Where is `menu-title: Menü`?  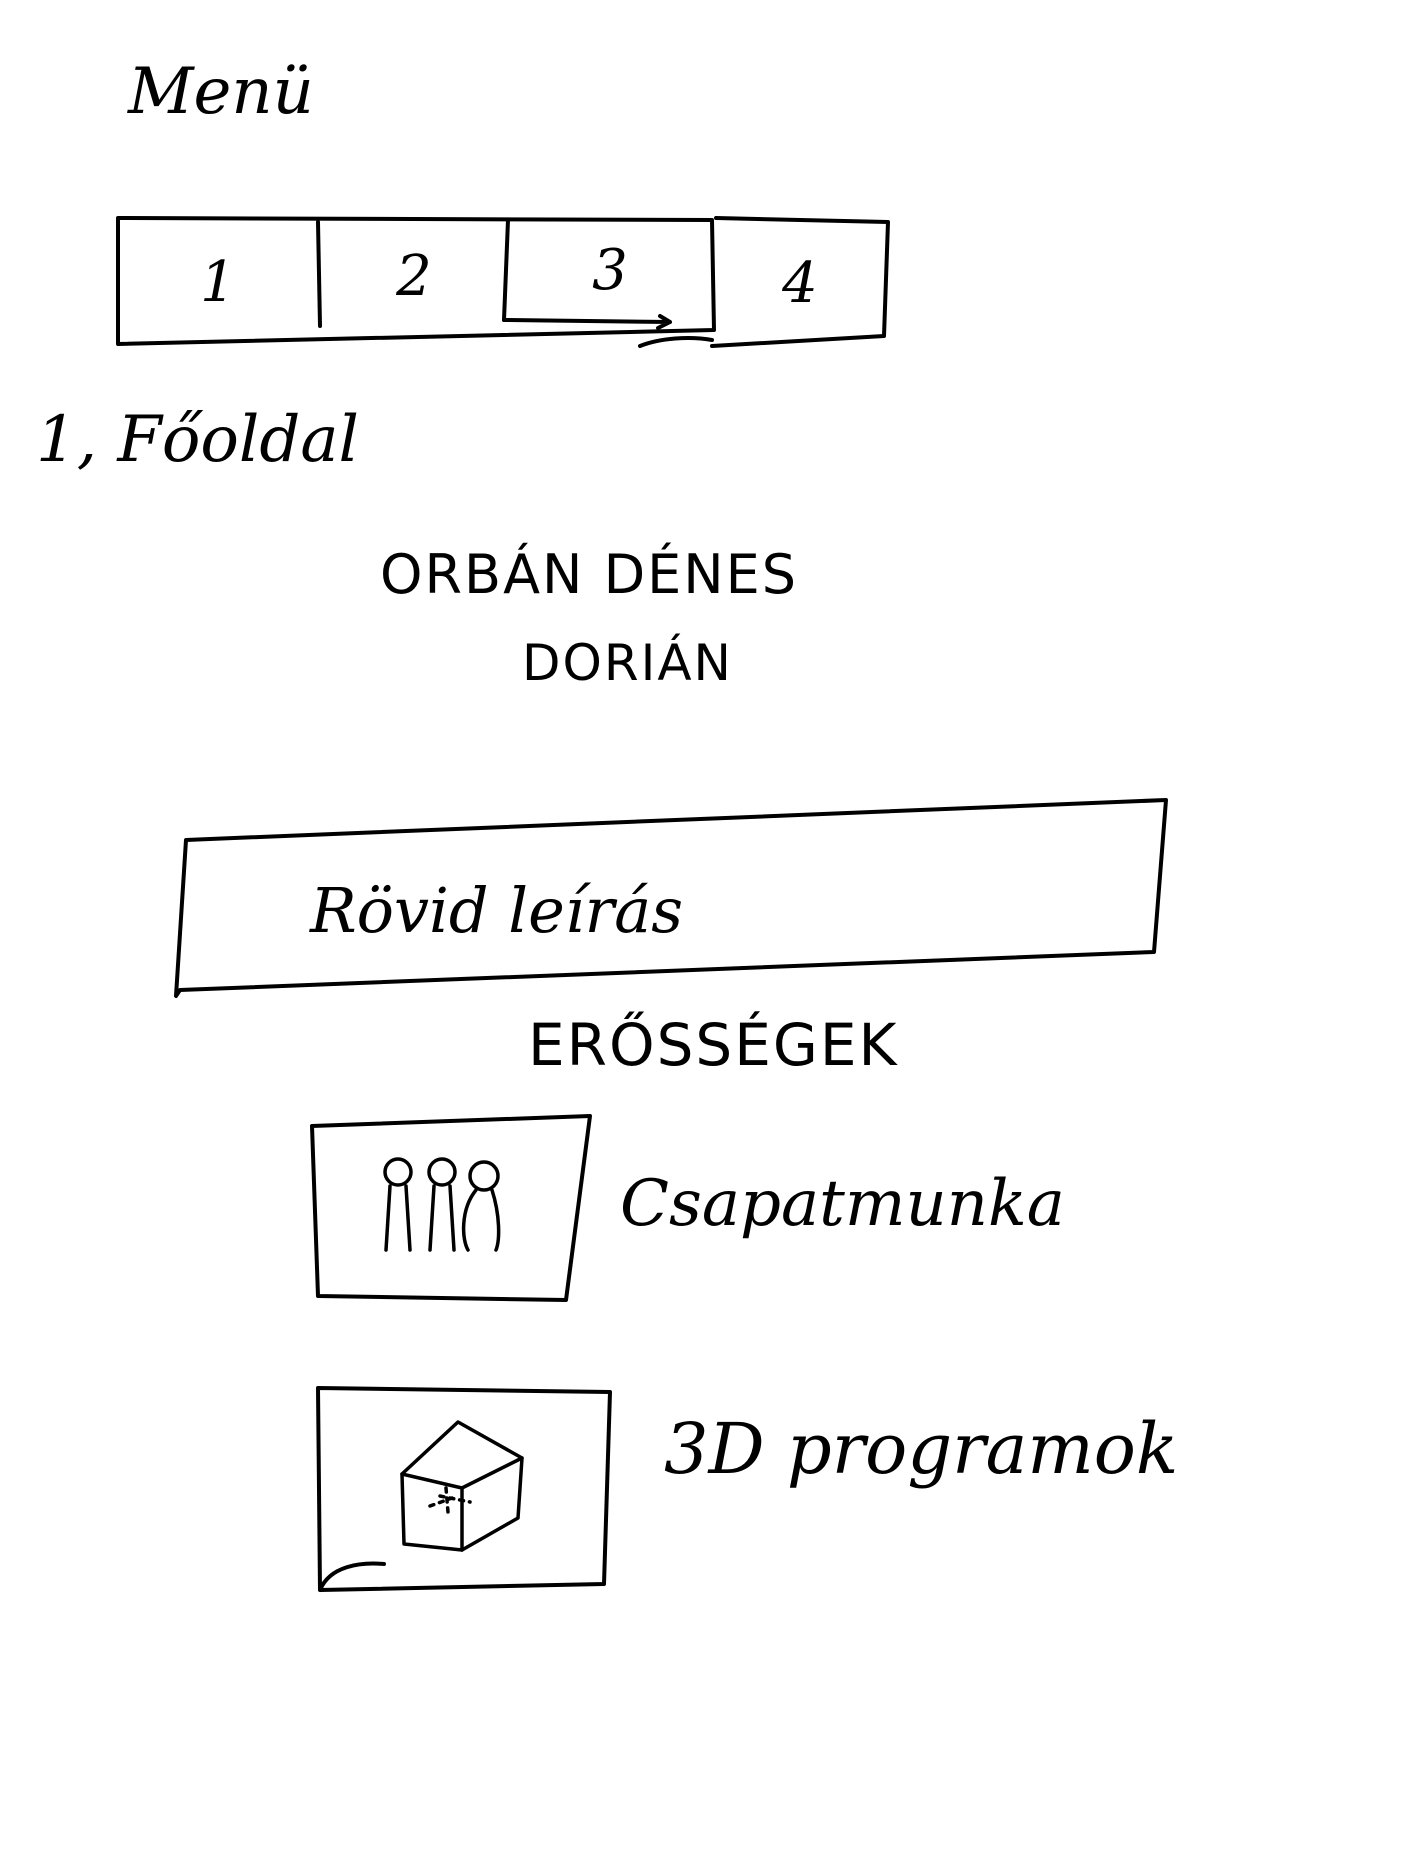
menu-title: Menü is located at coordinates (221, 92).